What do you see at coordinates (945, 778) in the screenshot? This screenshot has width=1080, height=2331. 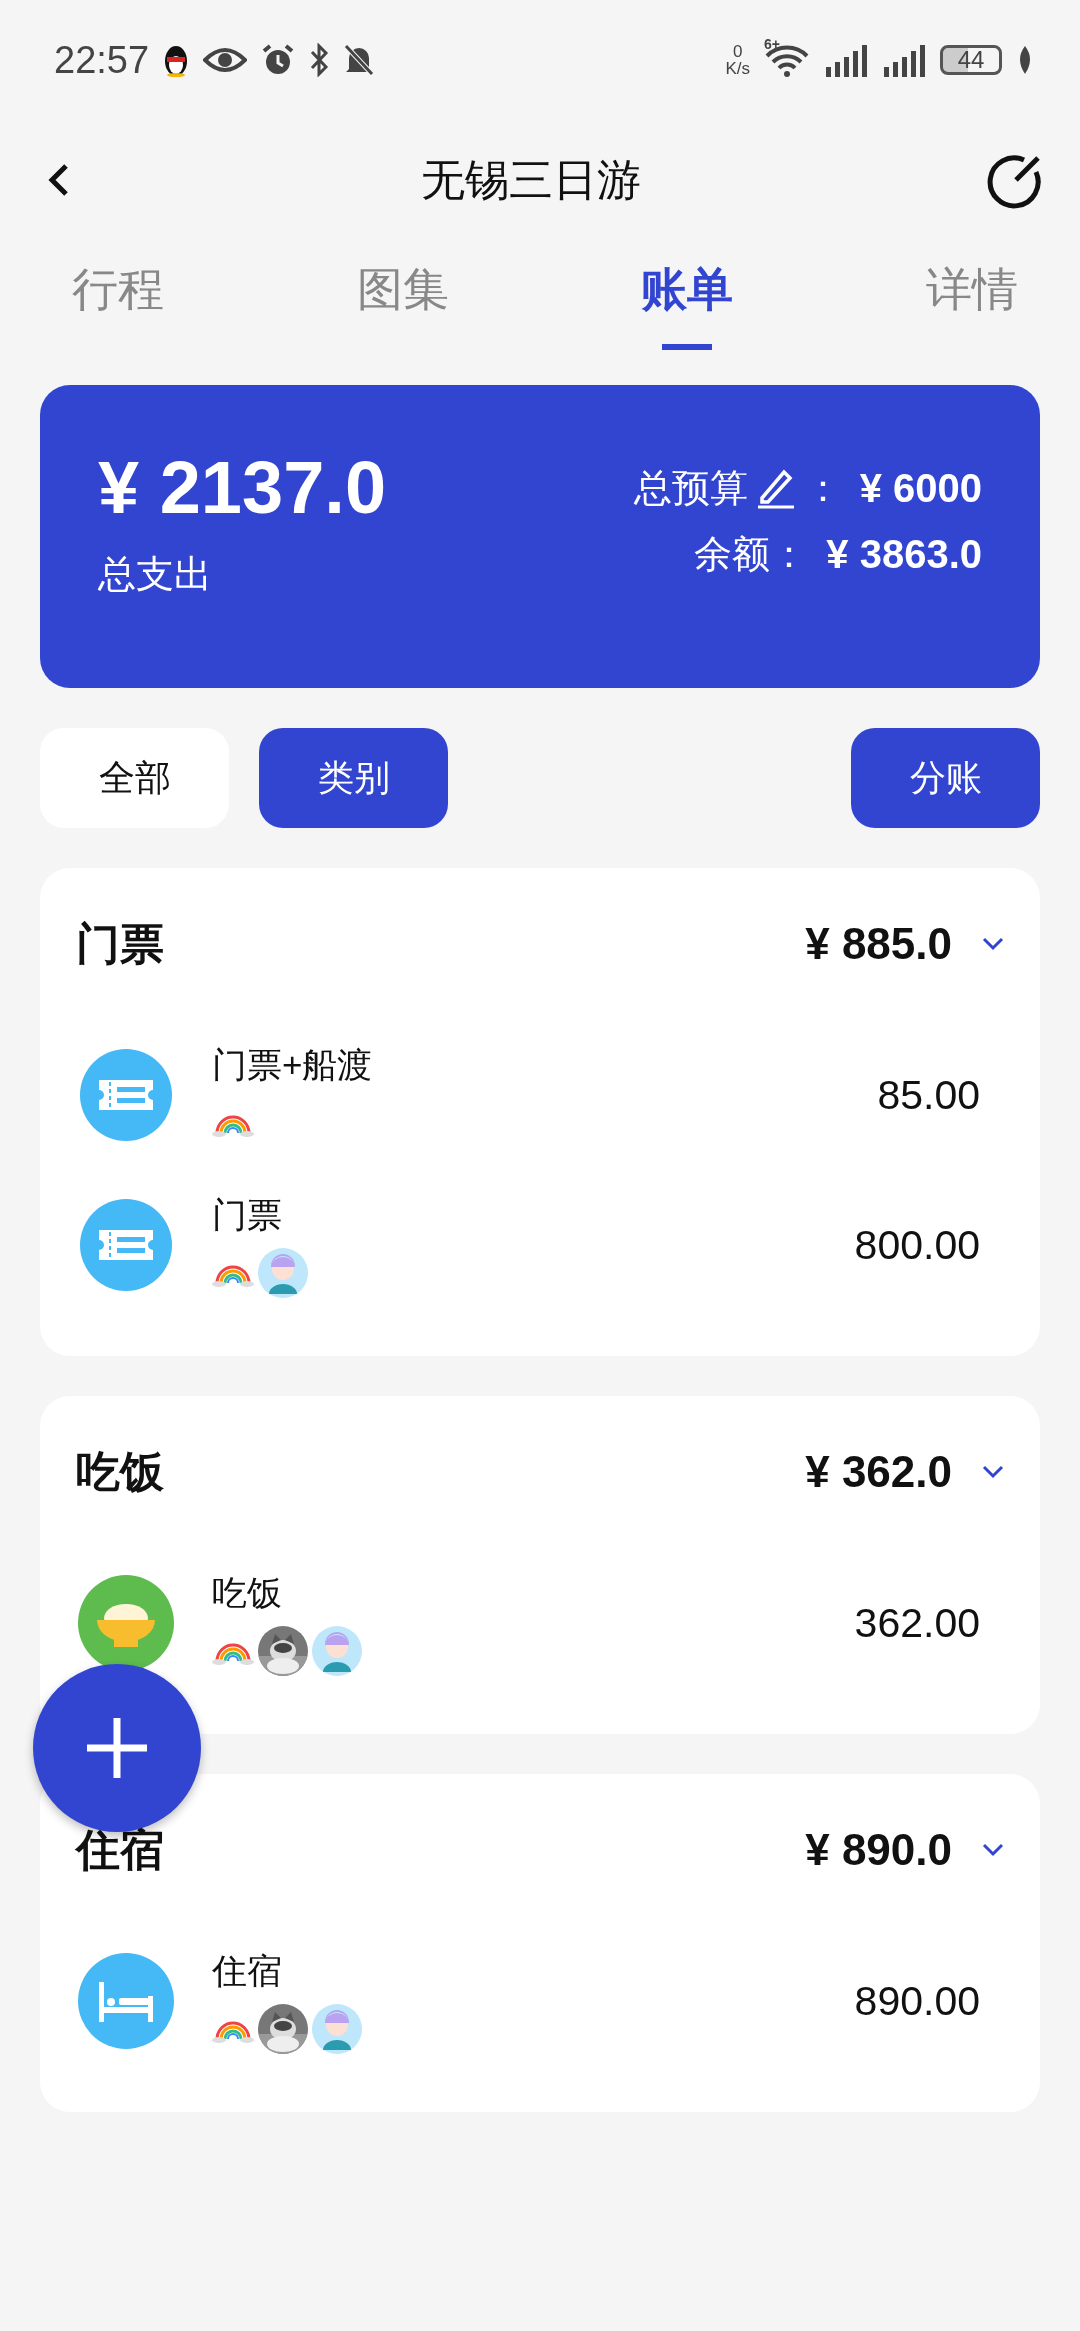 I see `split-bill-button: 分账` at bounding box center [945, 778].